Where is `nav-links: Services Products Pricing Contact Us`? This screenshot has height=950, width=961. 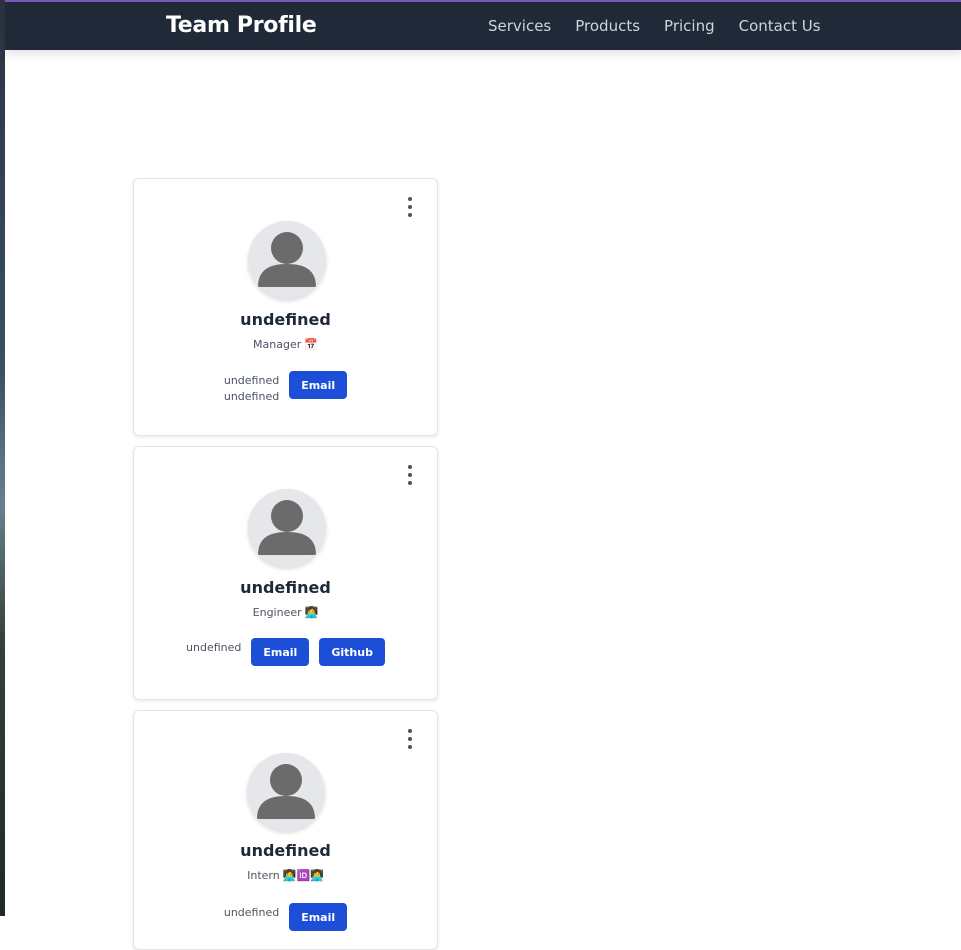
nav-links: Services Products Pricing Contact Us is located at coordinates (654, 26).